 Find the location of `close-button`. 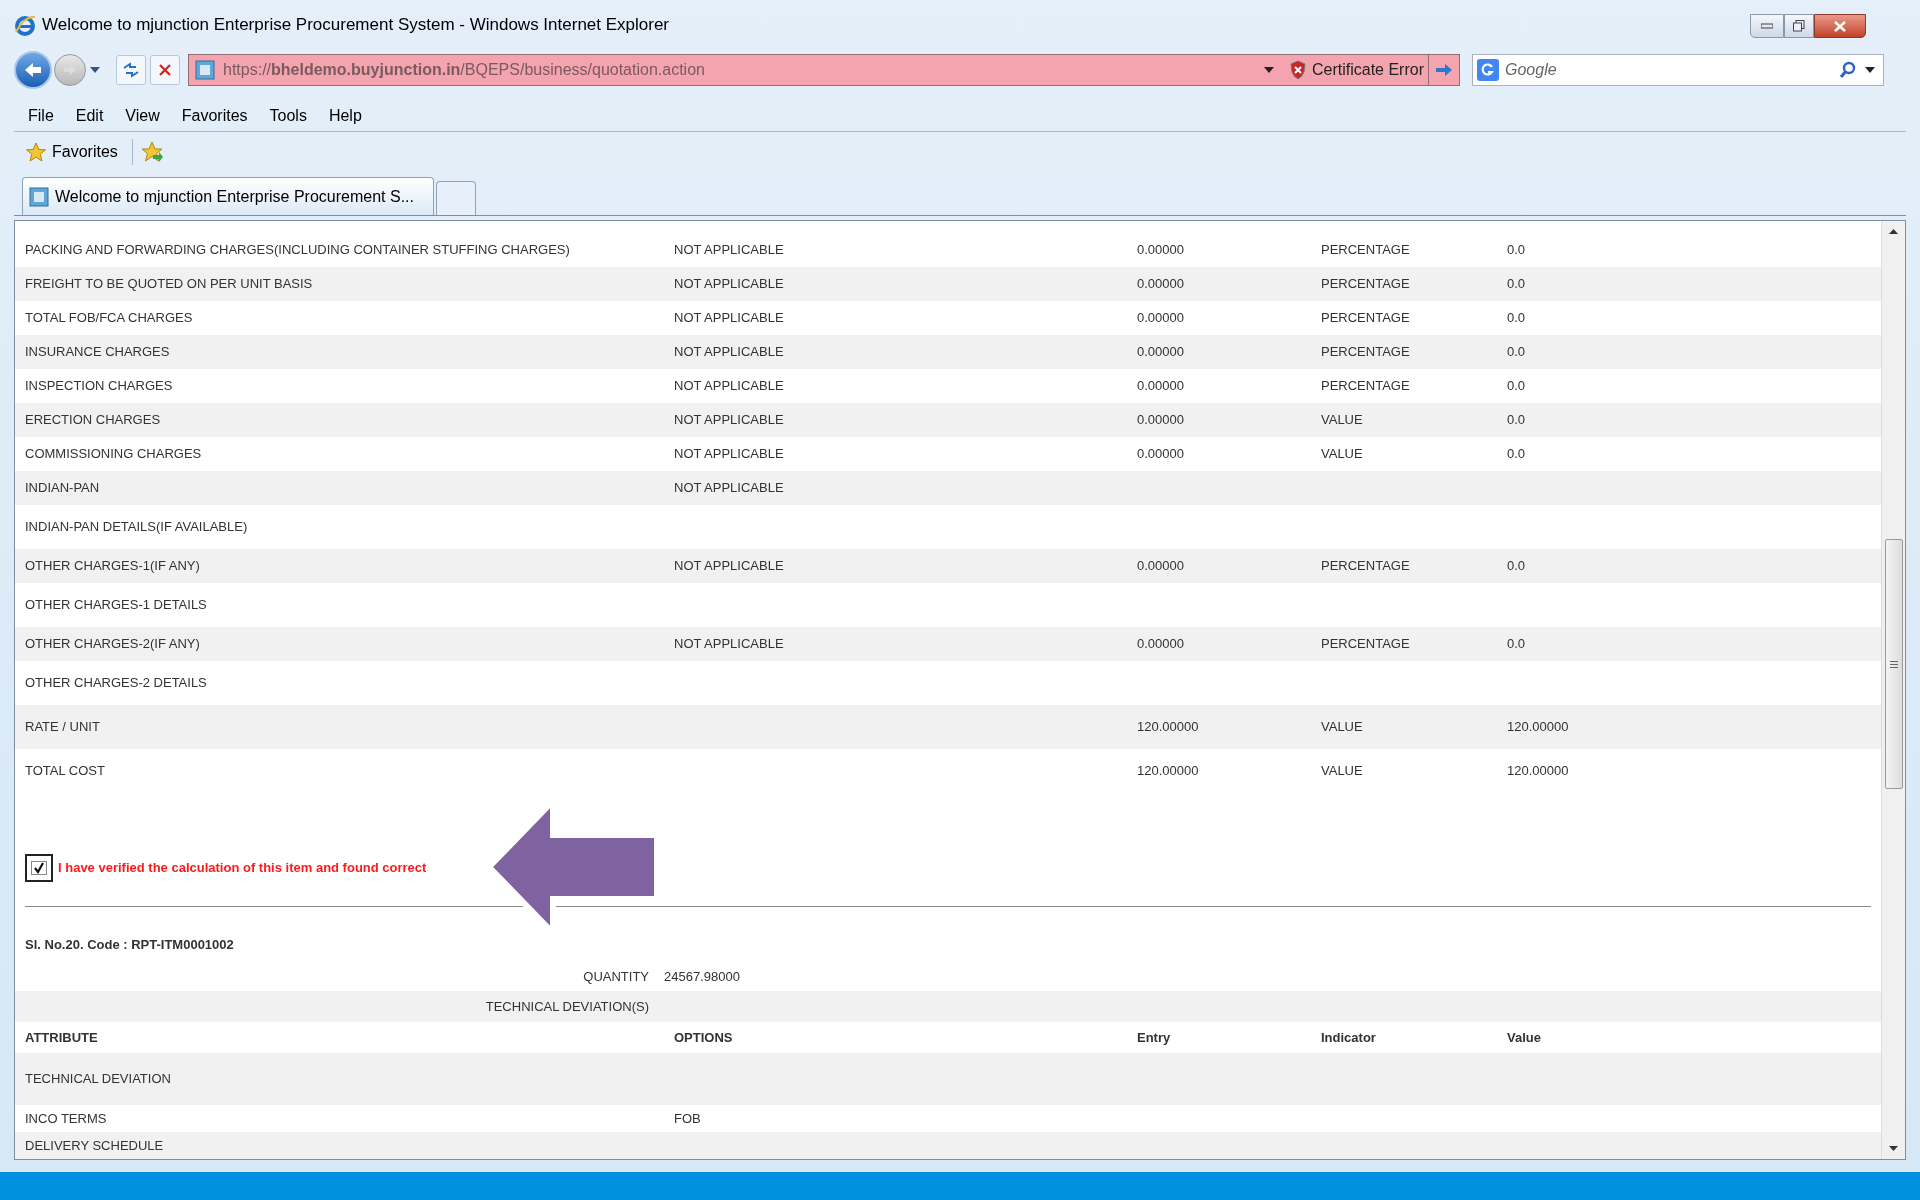

close-button is located at coordinates (1840, 26).